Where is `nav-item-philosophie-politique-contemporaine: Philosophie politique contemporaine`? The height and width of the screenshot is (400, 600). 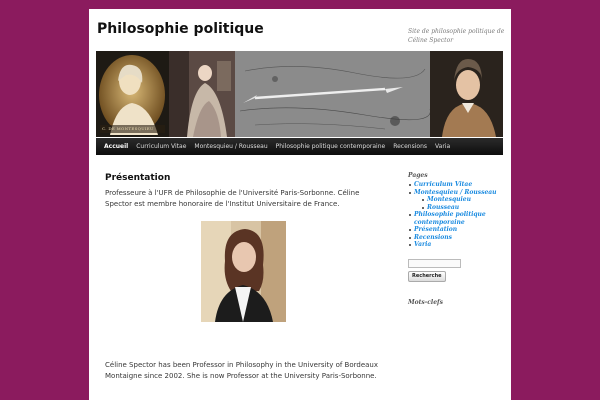 nav-item-philosophie-politique-contemporaine: Philosophie politique contemporaine is located at coordinates (331, 146).